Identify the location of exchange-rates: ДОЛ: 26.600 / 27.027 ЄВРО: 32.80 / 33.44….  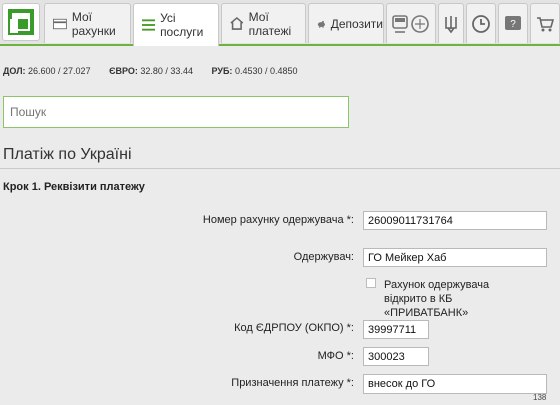
(158, 71).